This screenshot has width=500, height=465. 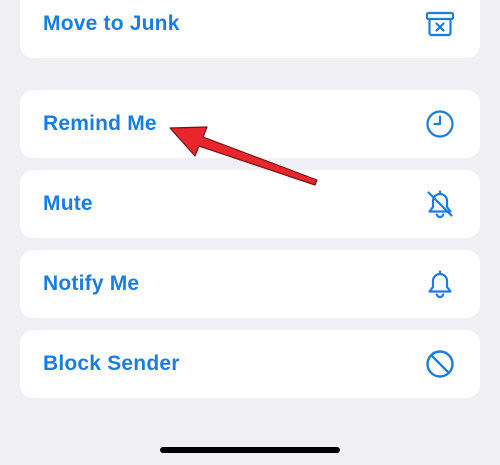 What do you see at coordinates (440, 124) in the screenshot?
I see `clock-icon` at bounding box center [440, 124].